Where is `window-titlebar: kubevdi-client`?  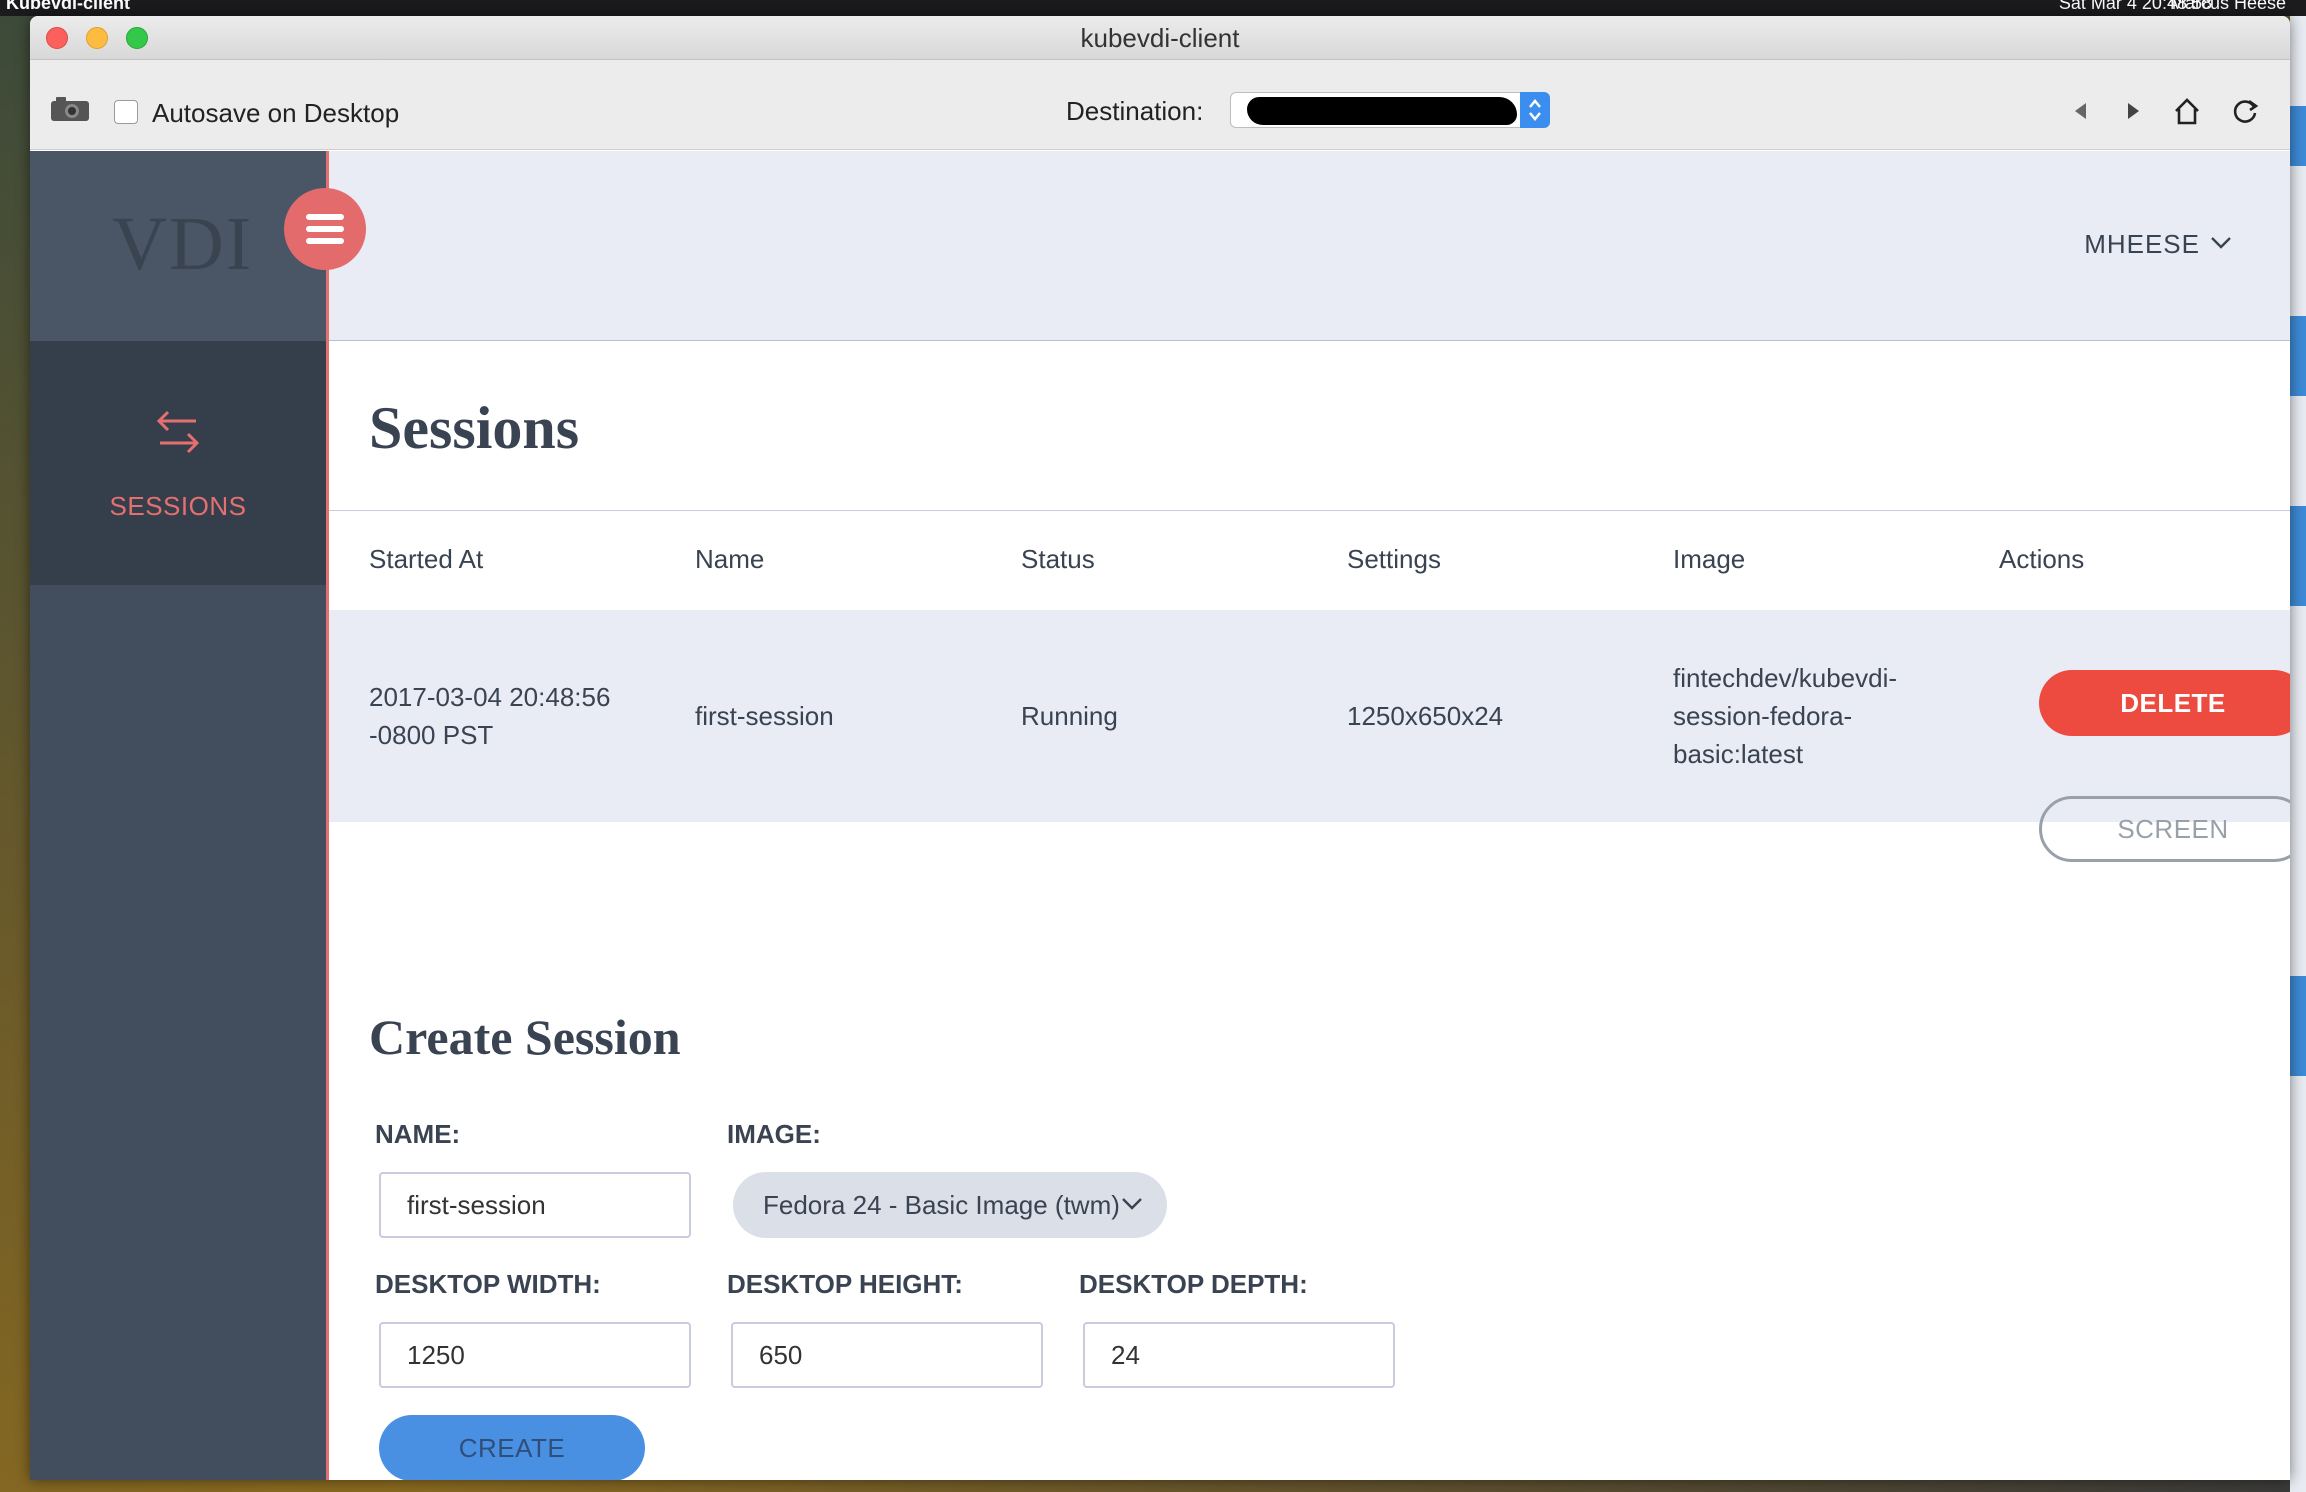
window-titlebar: kubevdi-client is located at coordinates (1160, 38).